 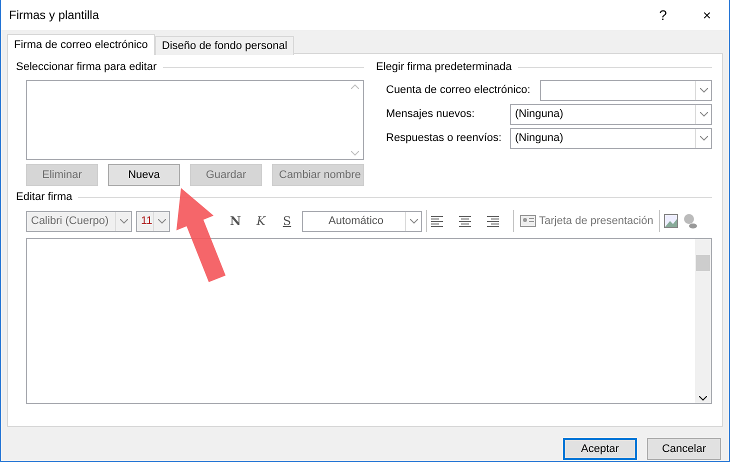 I want to click on scrollbar-thumb, so click(x=703, y=263).